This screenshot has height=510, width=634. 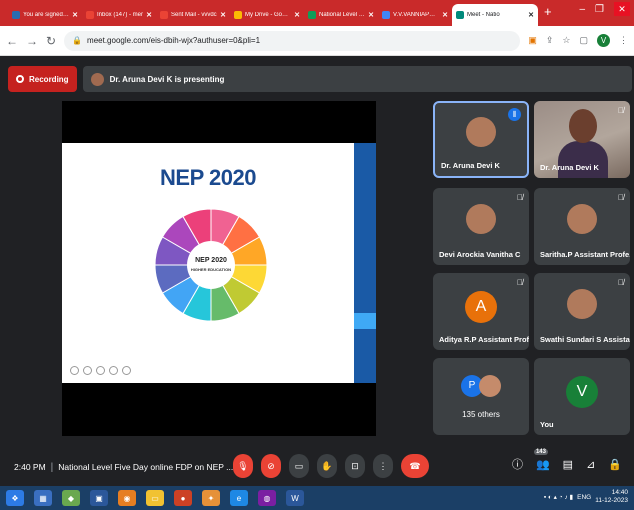 What do you see at coordinates (582, 139) in the screenshot?
I see `participant-tile: 🎙̸ Dr. Aruna Devi K` at bounding box center [582, 139].